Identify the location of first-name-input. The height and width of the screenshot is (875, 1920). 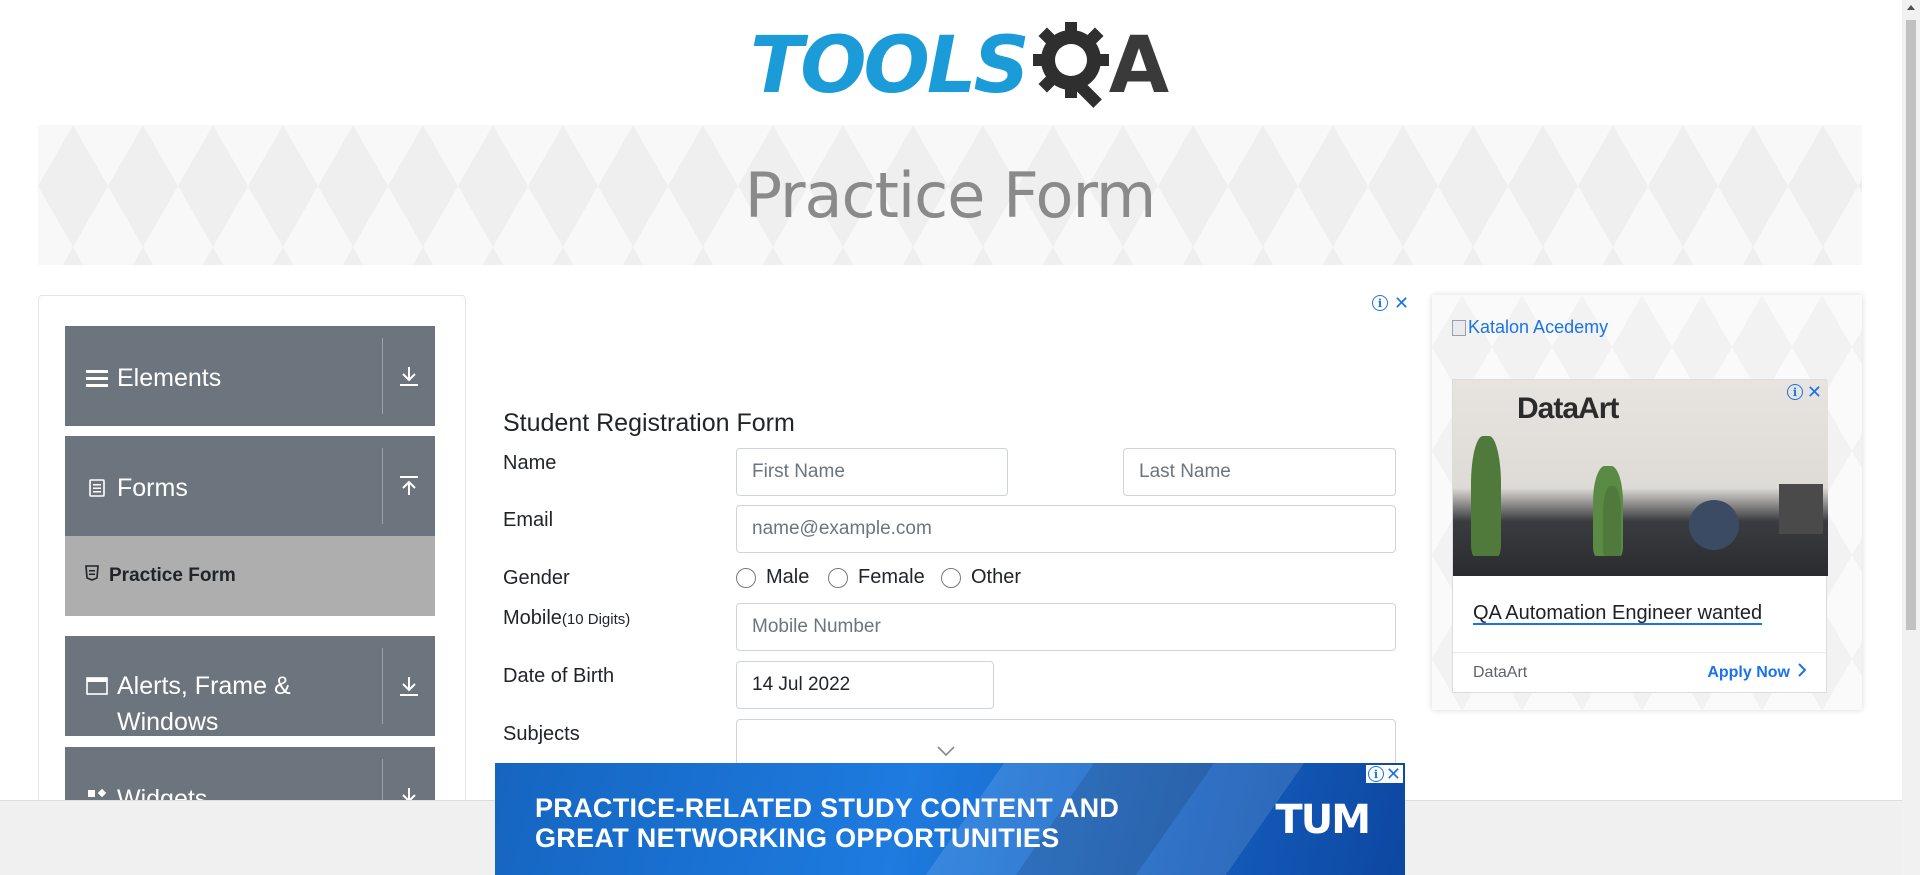
(872, 472).